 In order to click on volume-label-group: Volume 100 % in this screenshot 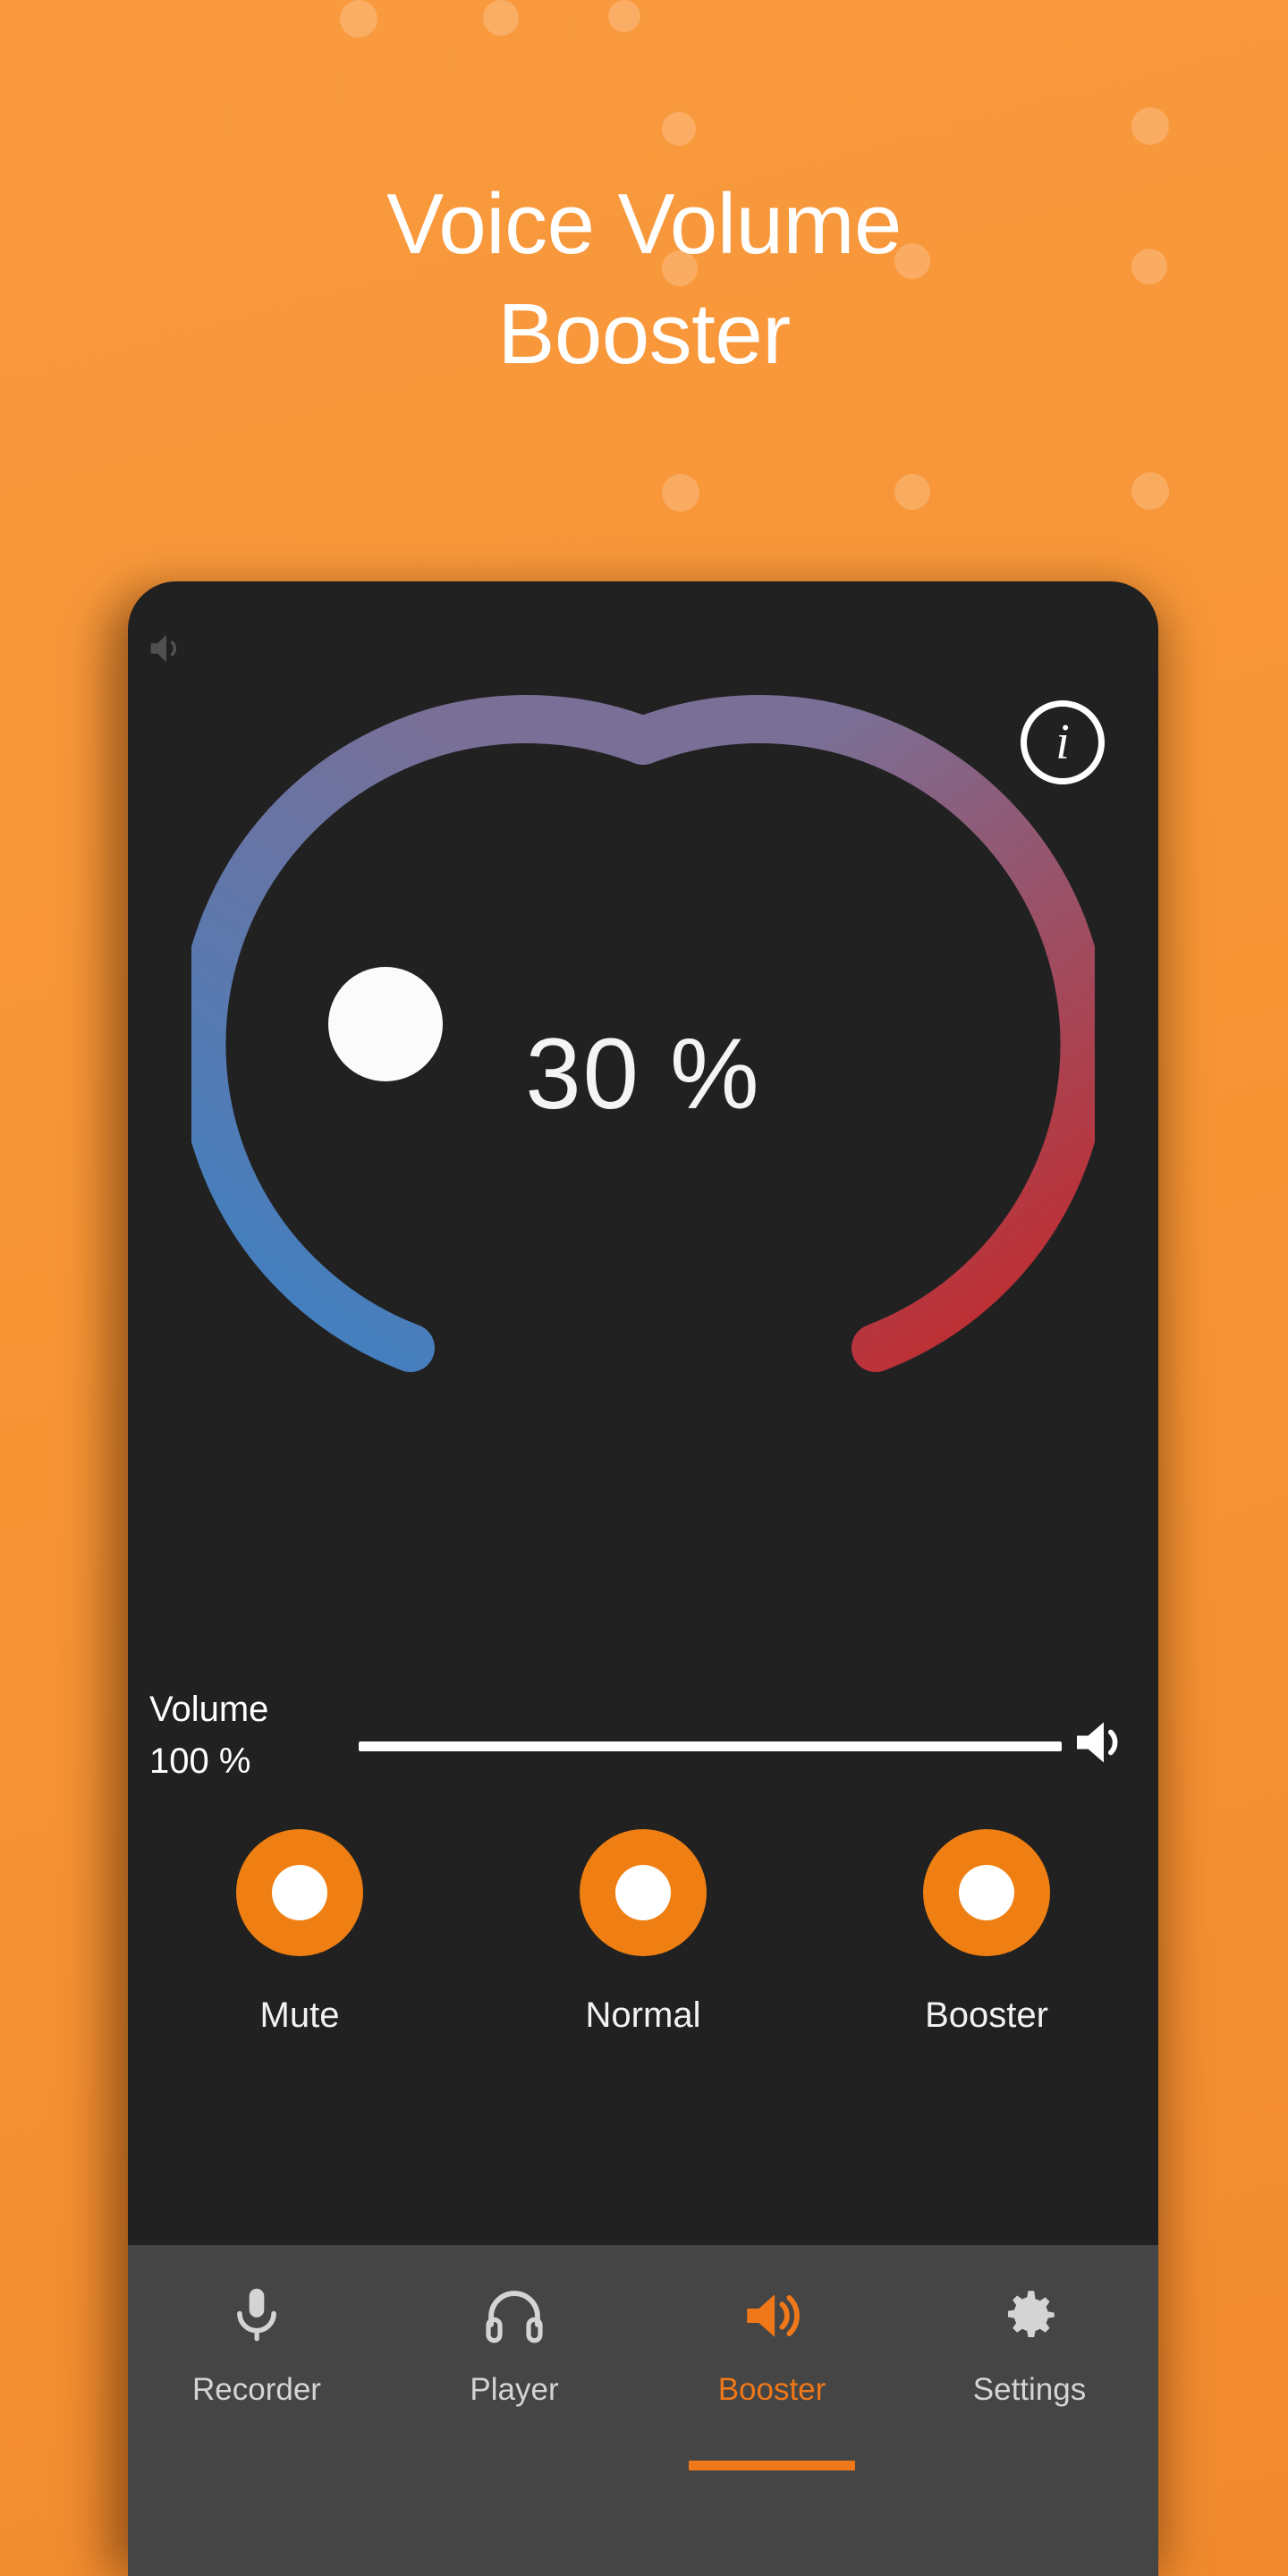, I will do `click(208, 1735)`.